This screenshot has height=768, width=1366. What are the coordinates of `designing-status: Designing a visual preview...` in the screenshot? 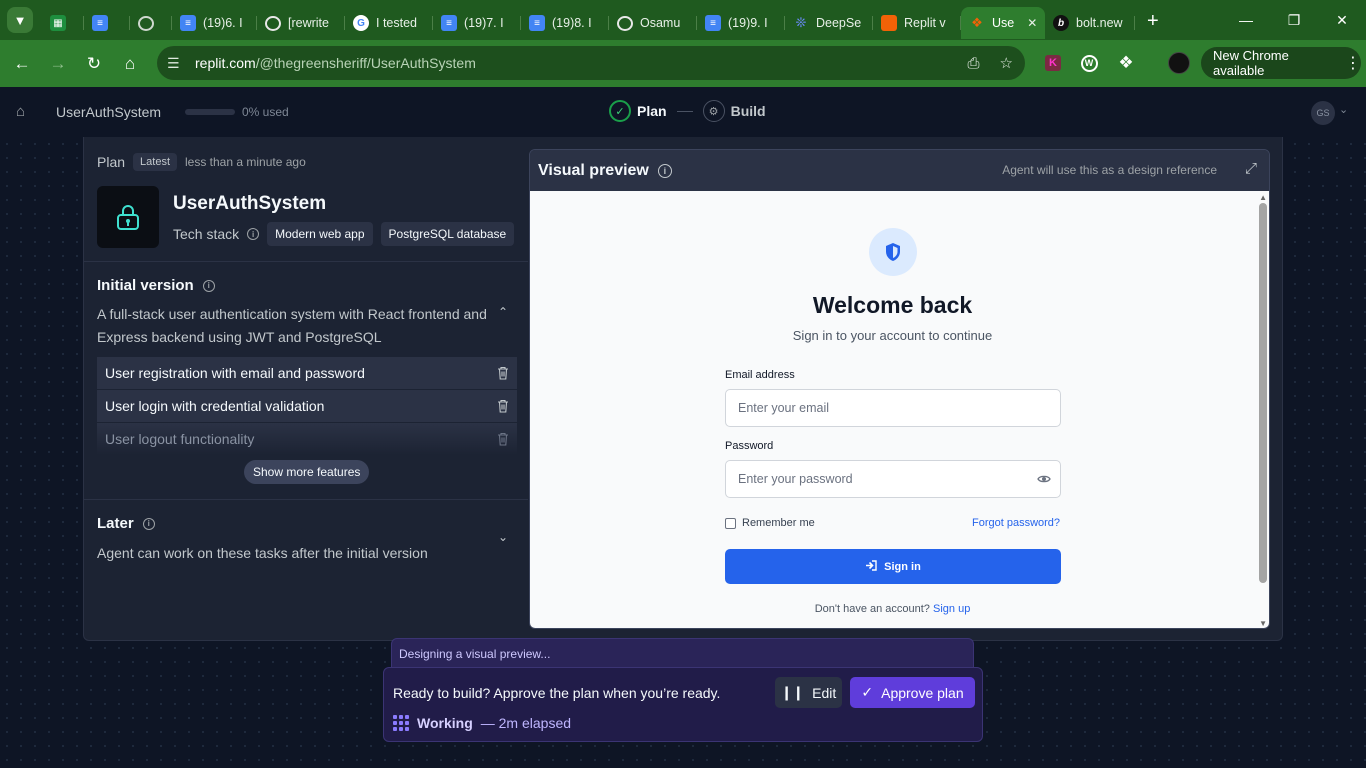 It's located at (682, 653).